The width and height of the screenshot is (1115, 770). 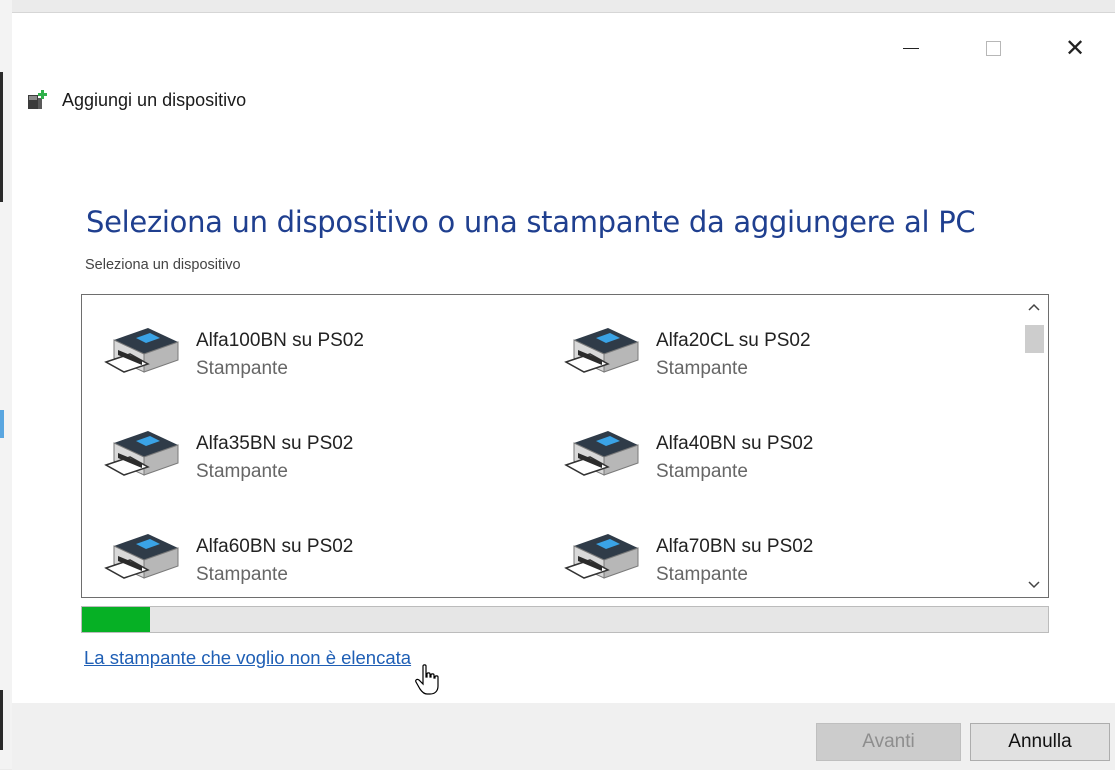 I want to click on device-name: Alfa70BN su PS02, so click(x=735, y=546).